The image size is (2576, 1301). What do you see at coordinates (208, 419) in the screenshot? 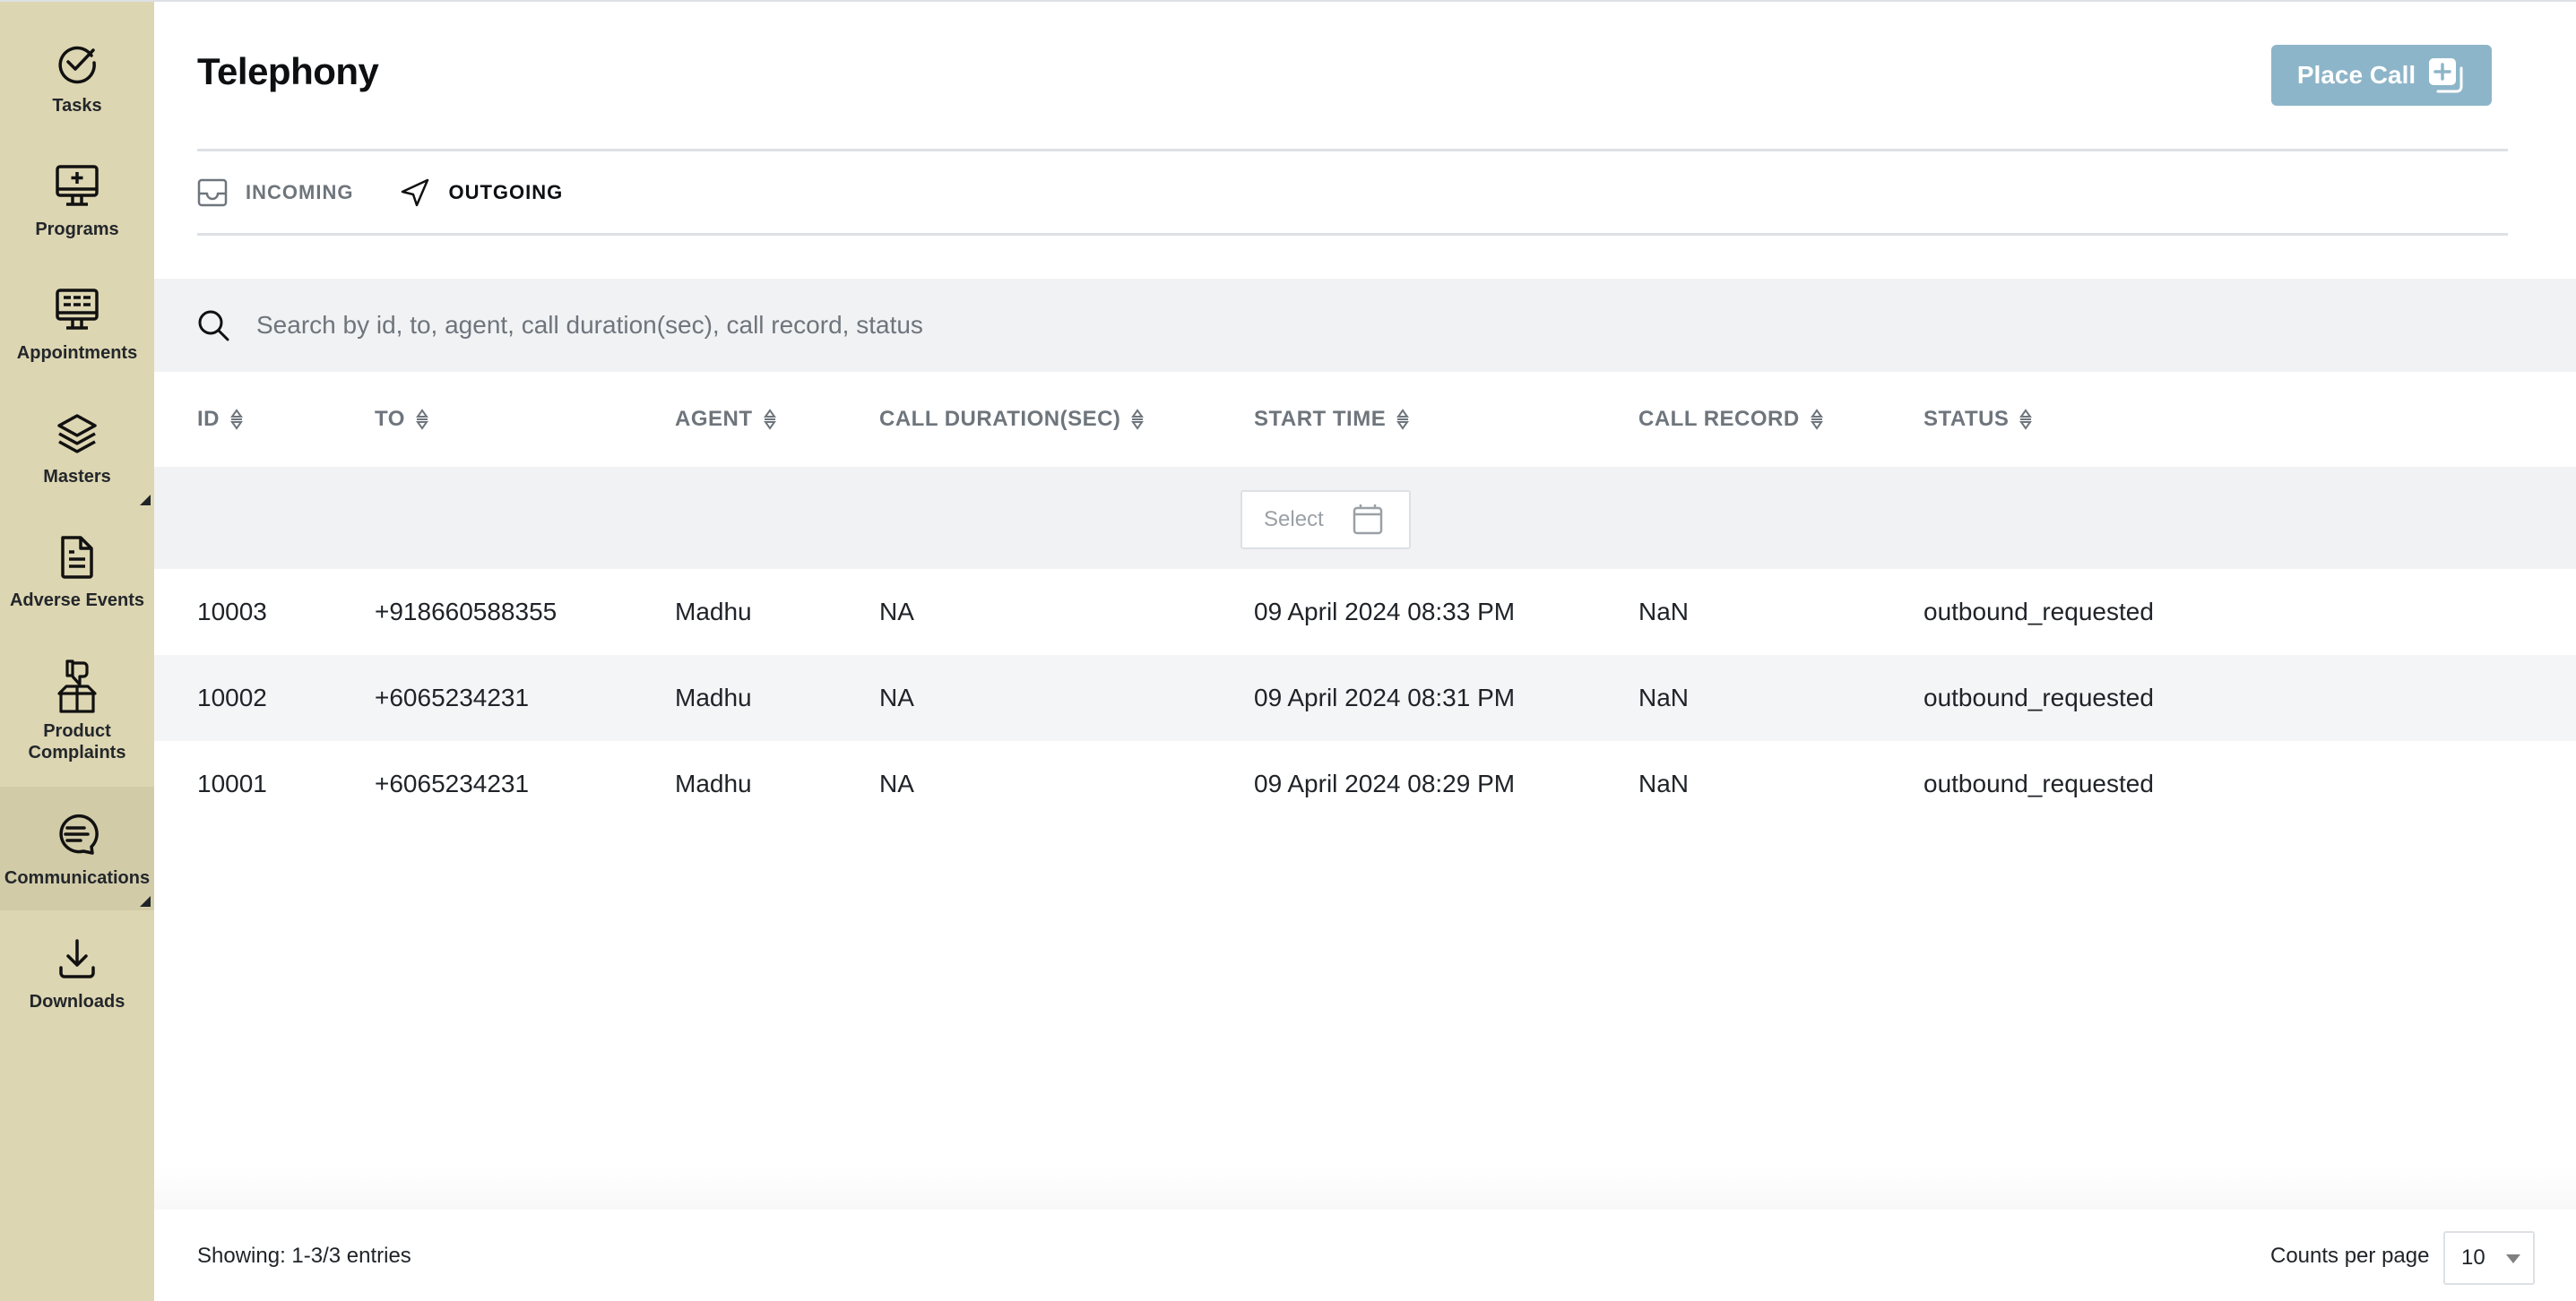
I see `column-label: ID` at bounding box center [208, 419].